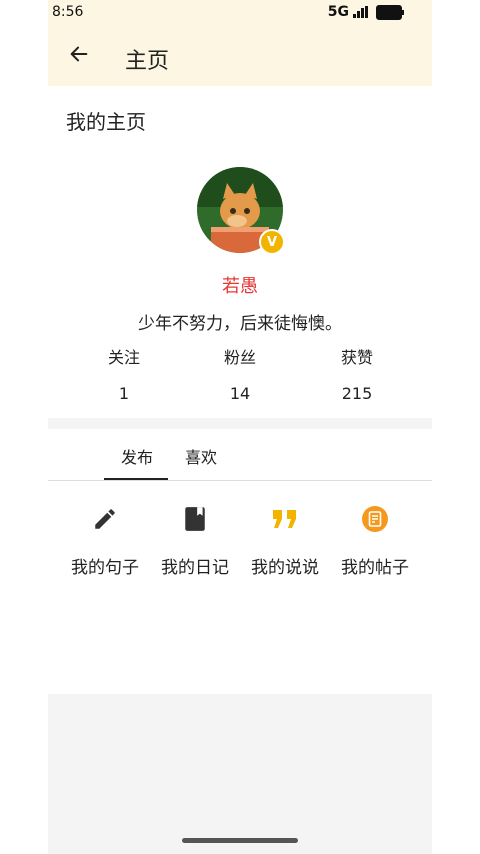 This screenshot has height=854, width=480. Describe the element at coordinates (240, 393) in the screenshot. I see `stat-value: 14` at that location.